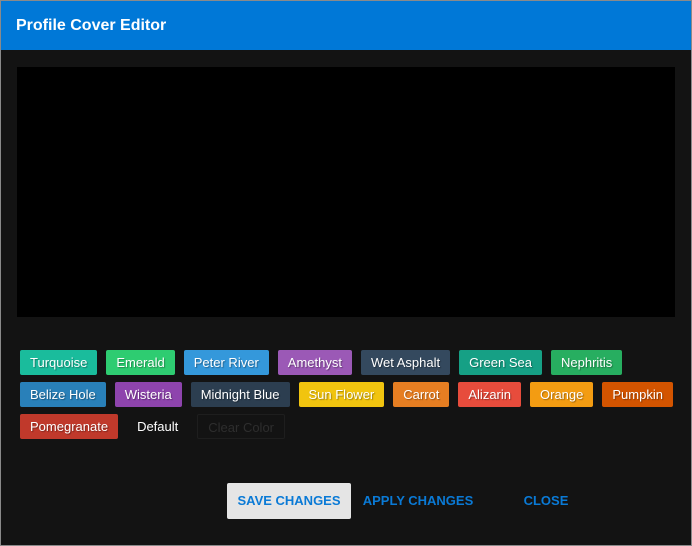 Image resolution: width=692 pixels, height=546 pixels. I want to click on save-changes-button: SAVE CHANGES, so click(289, 501).